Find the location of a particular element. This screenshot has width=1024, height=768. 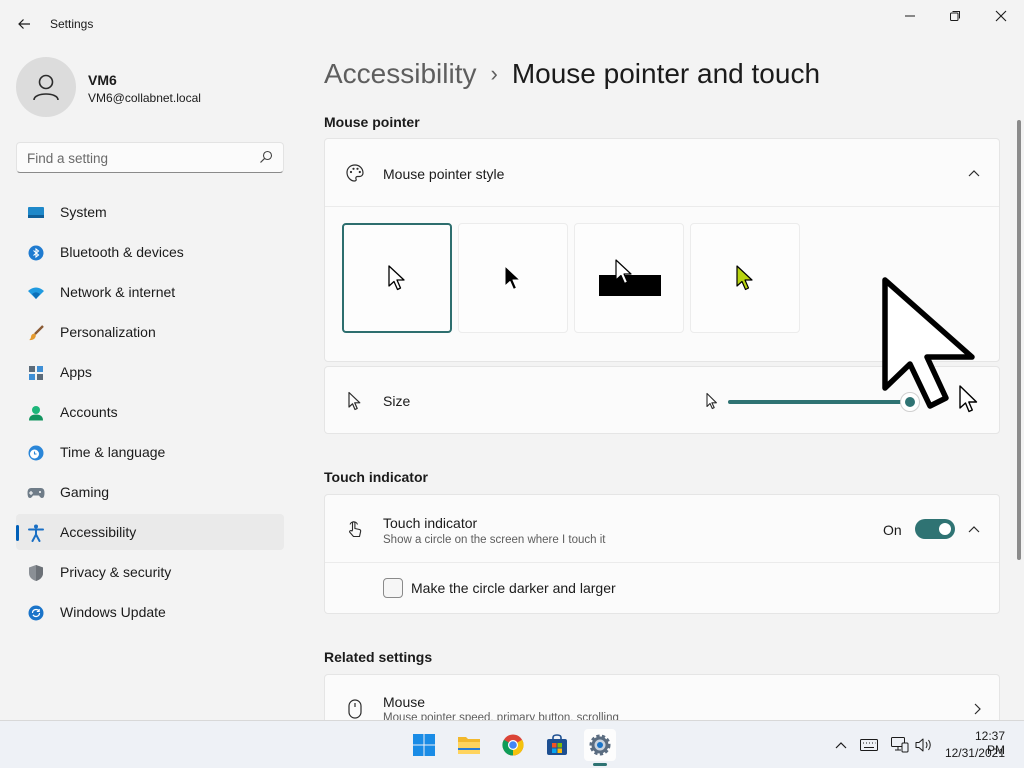

sidebar-item-windows-update: Windows Update is located at coordinates (150, 612).